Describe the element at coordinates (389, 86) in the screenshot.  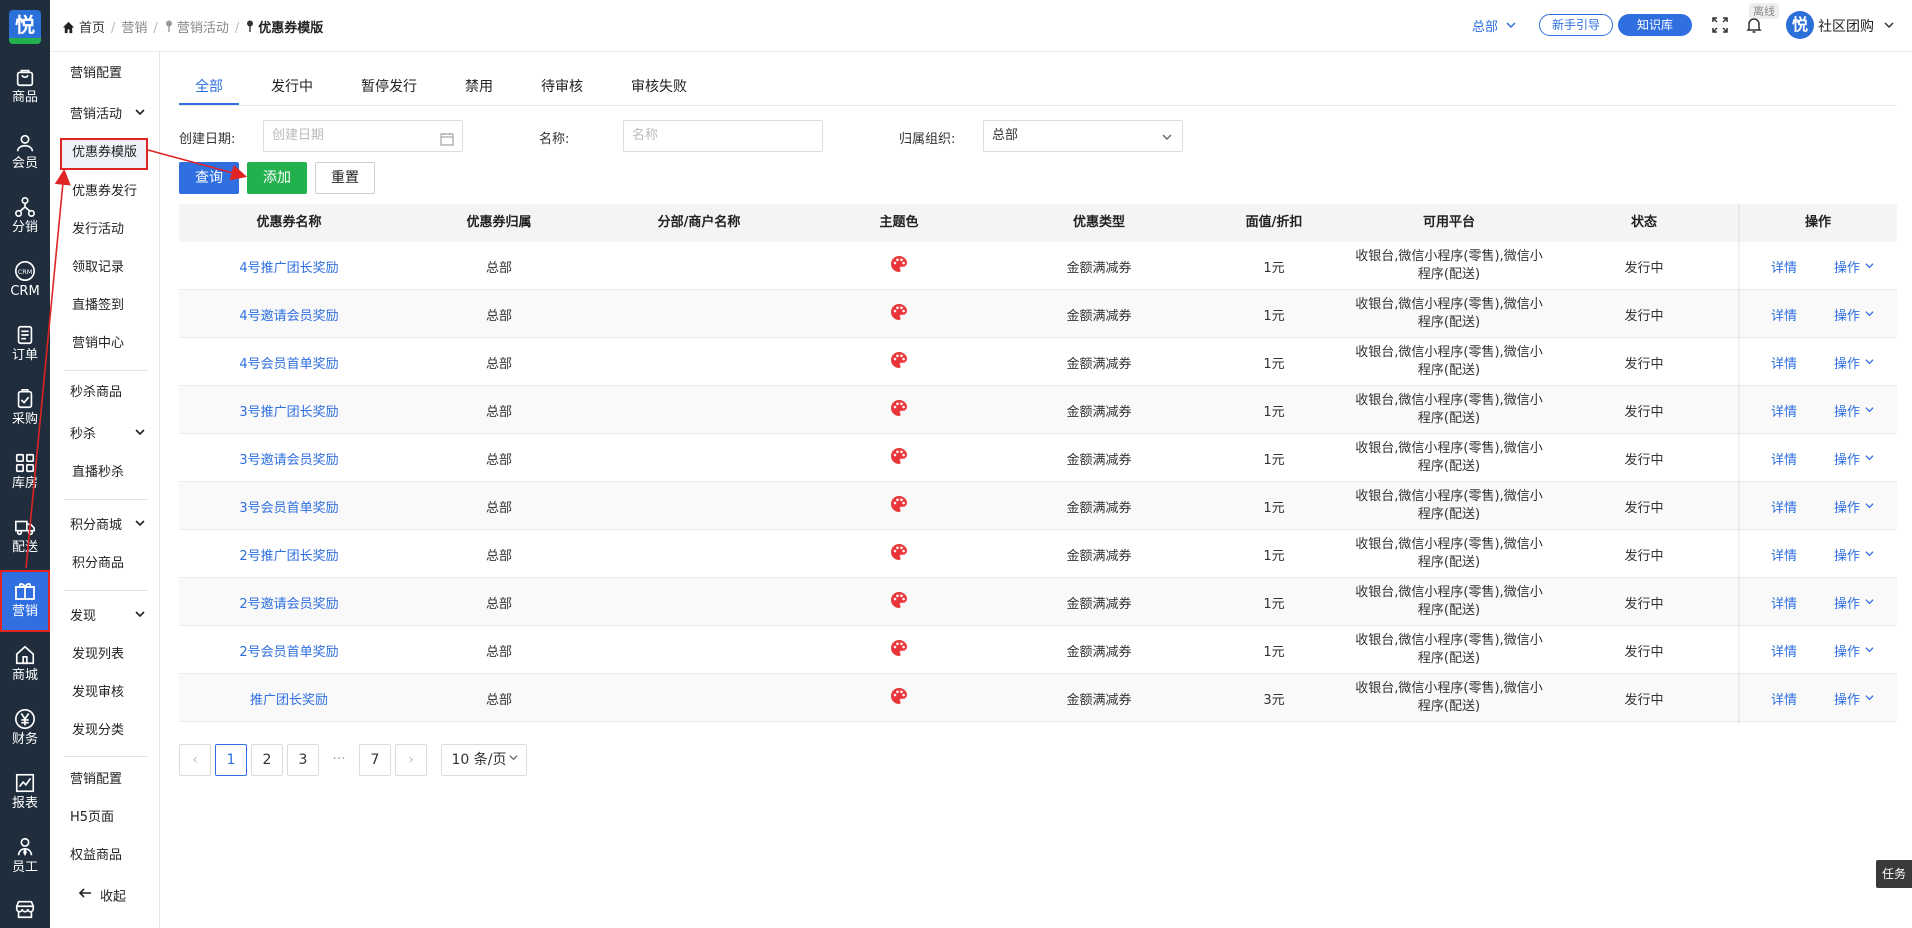
I see `tab-paused: 暂停发行` at that location.